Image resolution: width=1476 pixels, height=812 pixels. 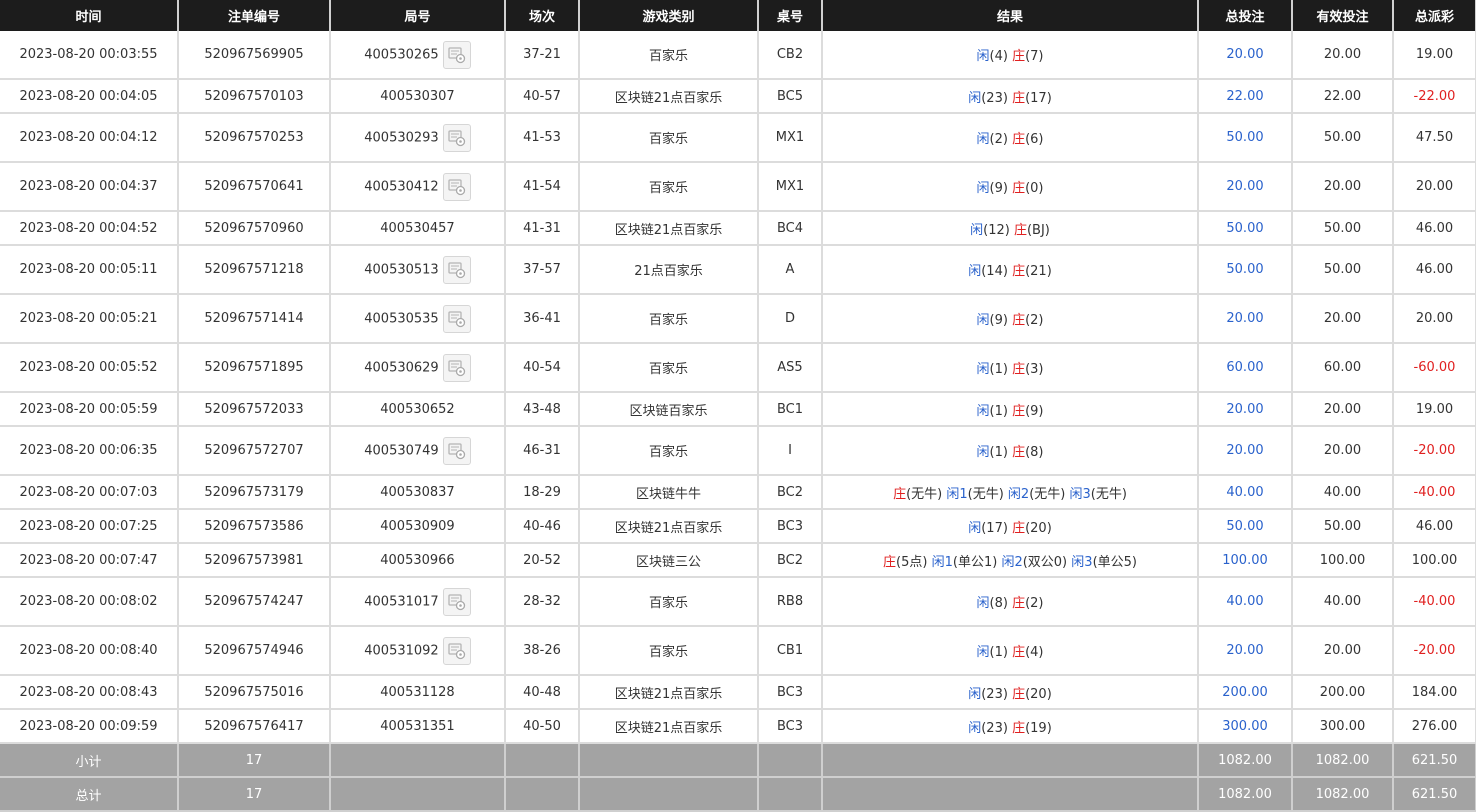 I want to click on result-value: (4), so click(x=1001, y=56).